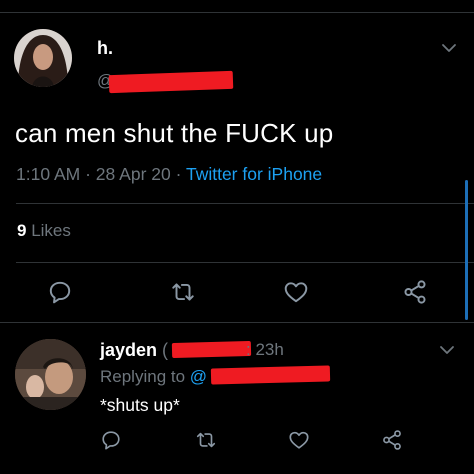  I want to click on replying-to-redaction, so click(270, 375).